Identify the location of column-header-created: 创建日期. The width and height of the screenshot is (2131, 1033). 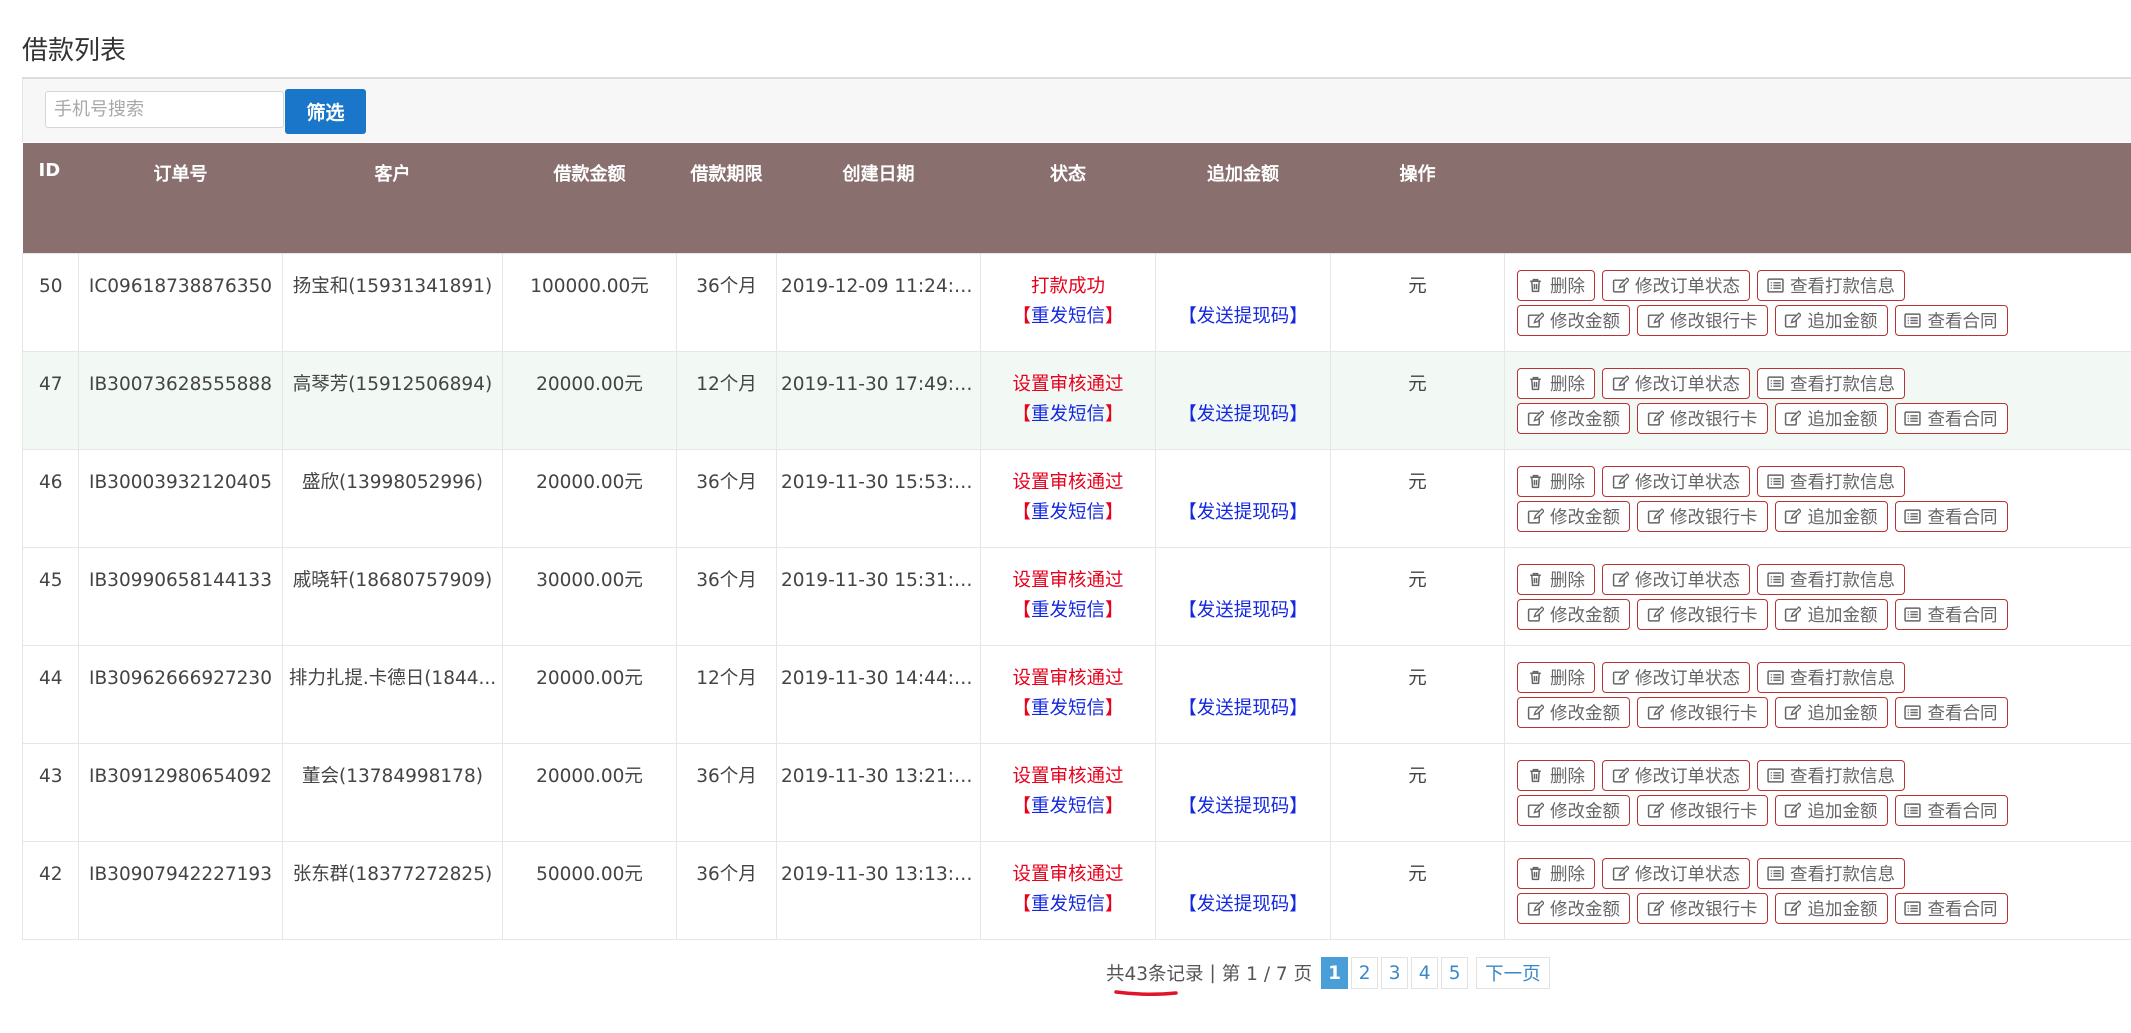
(878, 198).